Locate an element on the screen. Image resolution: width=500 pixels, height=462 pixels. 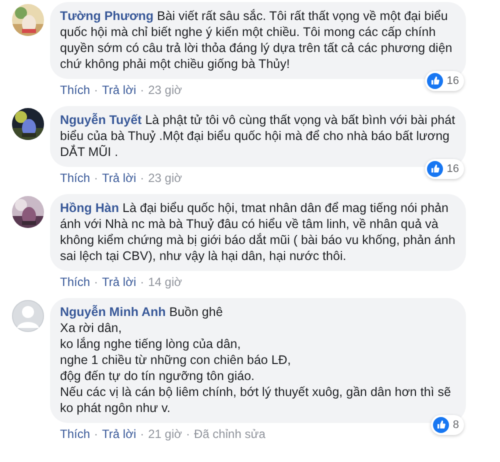
avatar-icon is located at coordinates (28, 316).